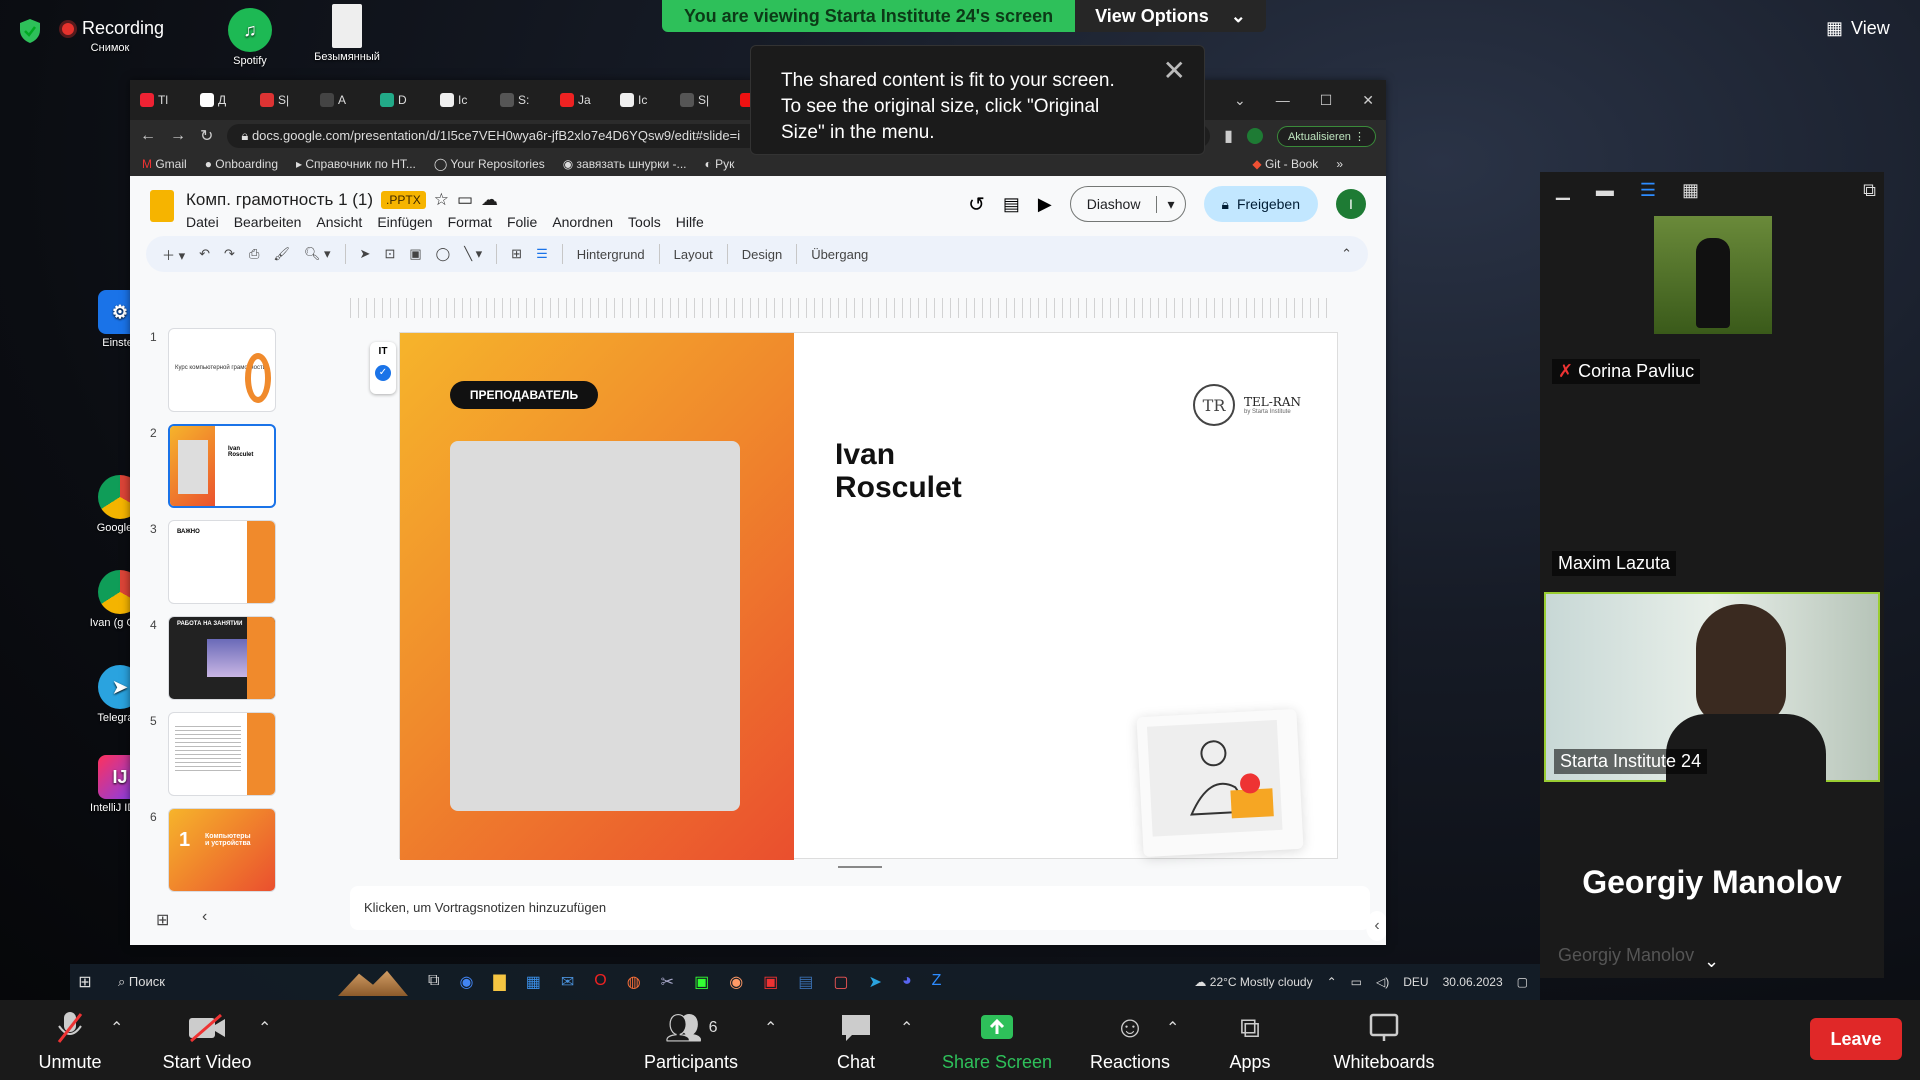 This screenshot has height=1080, width=1920. What do you see at coordinates (489, 164) in the screenshot?
I see `bookmark-repositories: ◯ Your Repositories` at bounding box center [489, 164].